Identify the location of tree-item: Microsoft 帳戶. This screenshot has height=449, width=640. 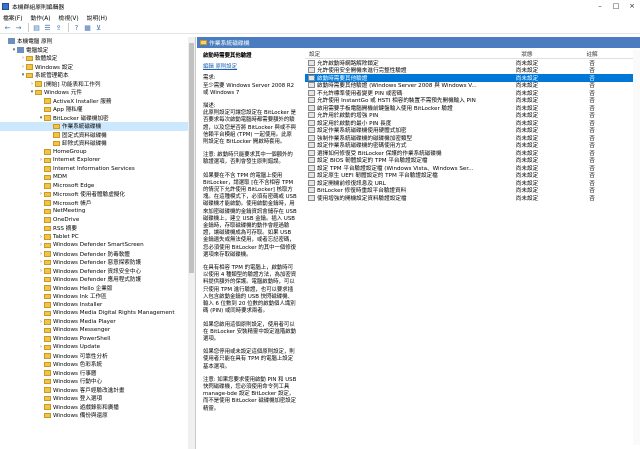
(97, 203).